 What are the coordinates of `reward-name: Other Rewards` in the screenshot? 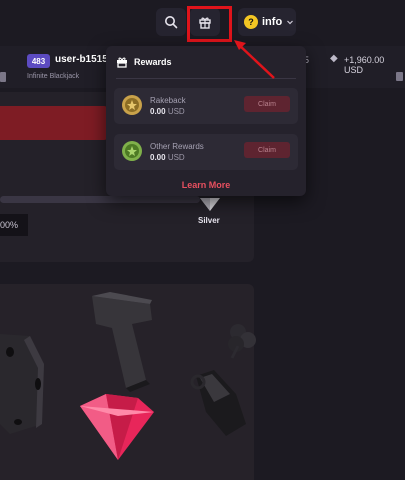 It's located at (177, 146).